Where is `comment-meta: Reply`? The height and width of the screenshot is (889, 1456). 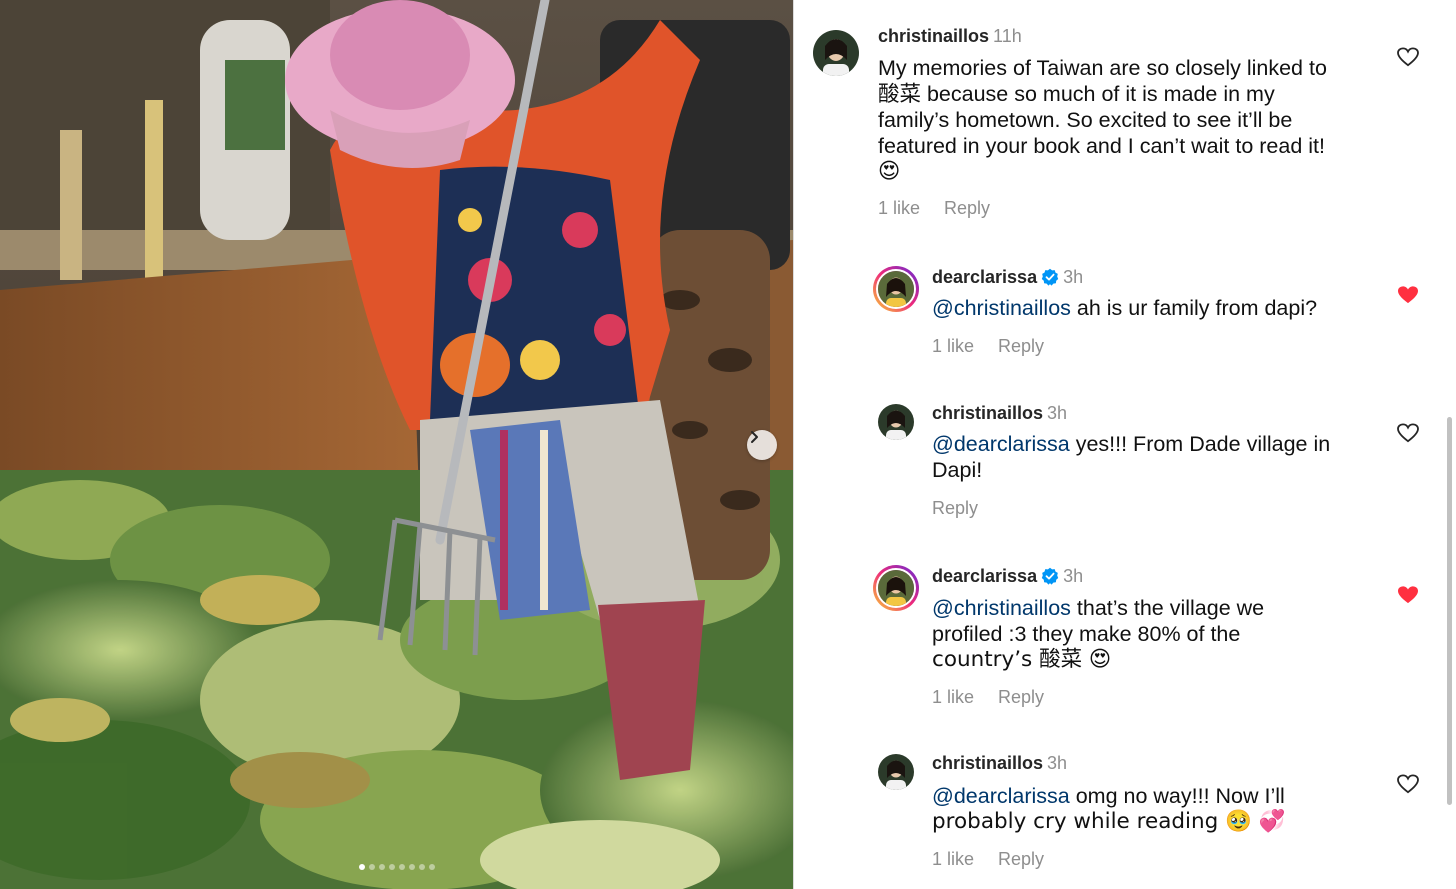 comment-meta: Reply is located at coordinates (967, 508).